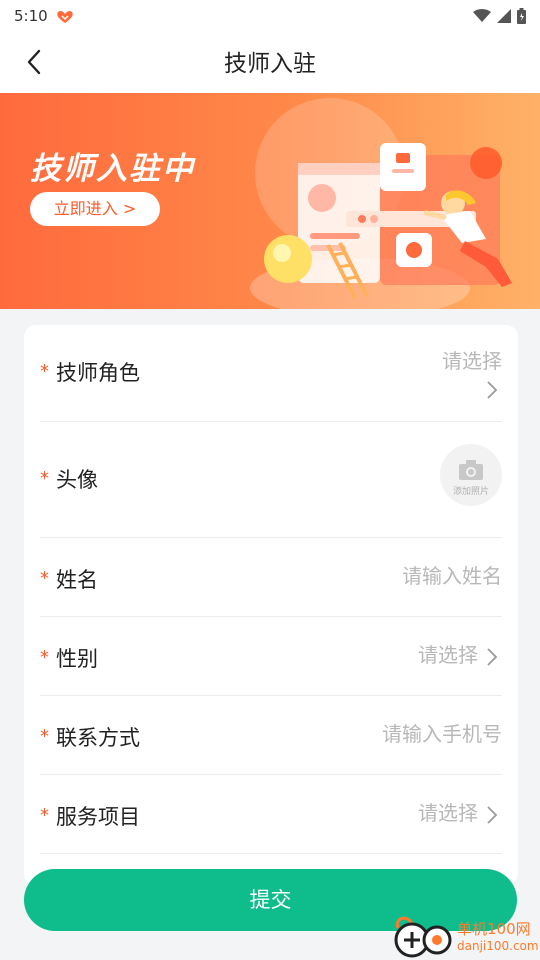 This screenshot has height=960, width=540. Describe the element at coordinates (98, 817) in the screenshot. I see `service-label: 服务项目` at that location.